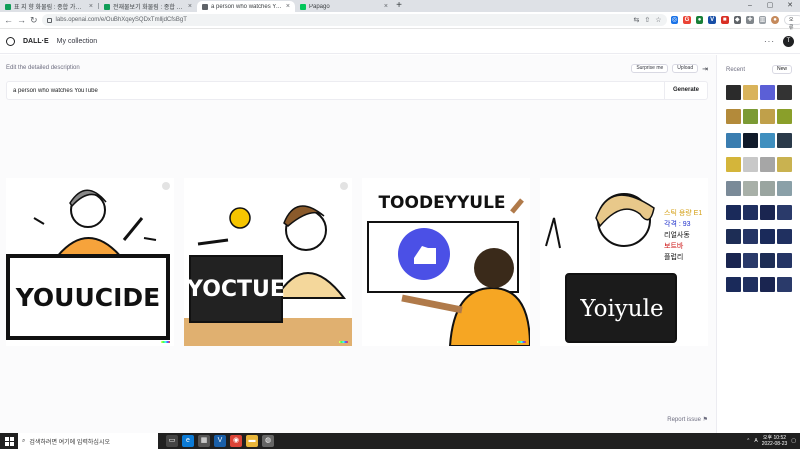 The image size is (800, 449). I want to click on illustration-like-screen: TOODEYYULE, so click(448, 269).